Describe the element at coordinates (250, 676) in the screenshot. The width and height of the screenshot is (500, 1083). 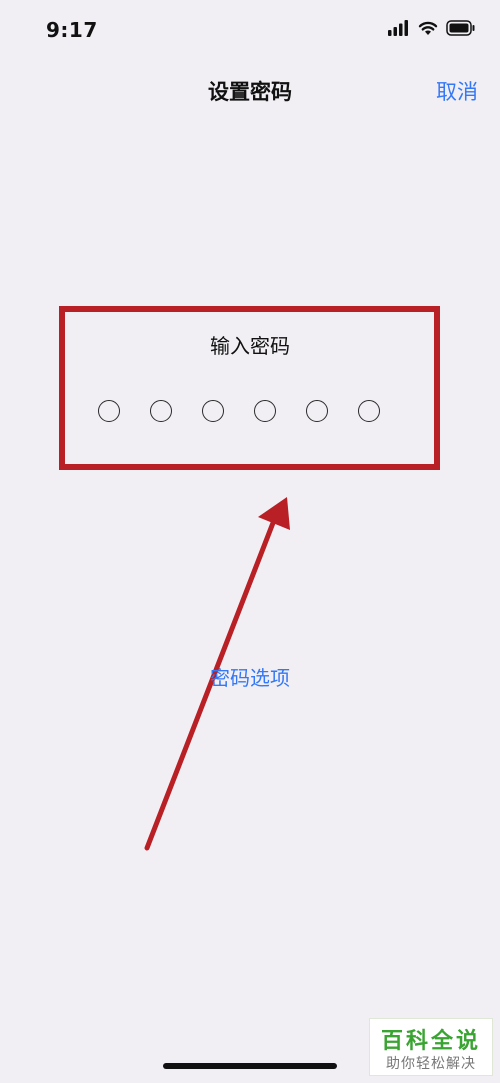
I see `passcode-options-link: 密码选项` at that location.